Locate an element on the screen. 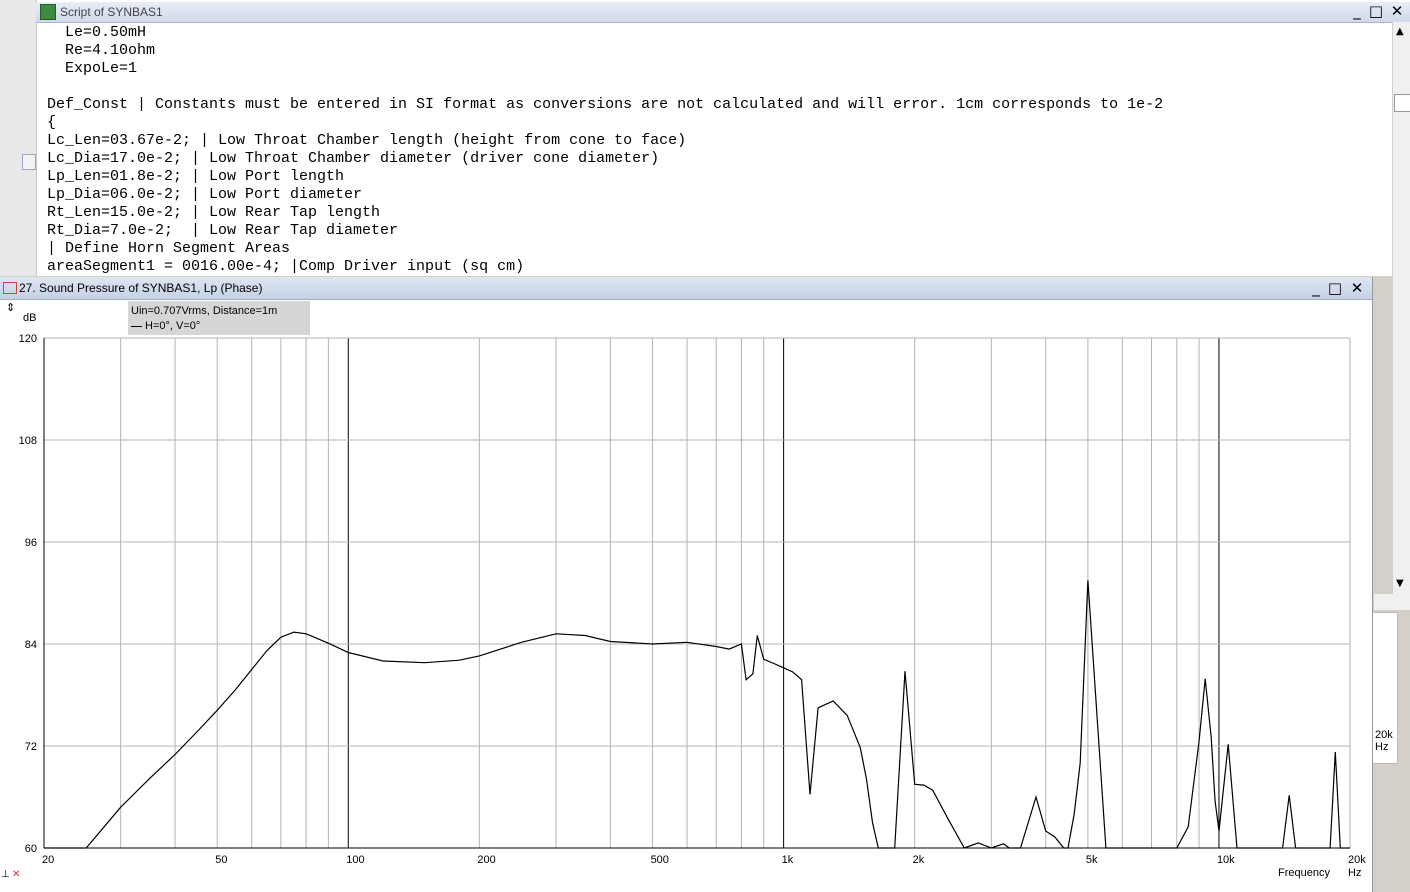 The width and height of the screenshot is (1410, 892). x-tick-label: 10k is located at coordinates (1226, 860).